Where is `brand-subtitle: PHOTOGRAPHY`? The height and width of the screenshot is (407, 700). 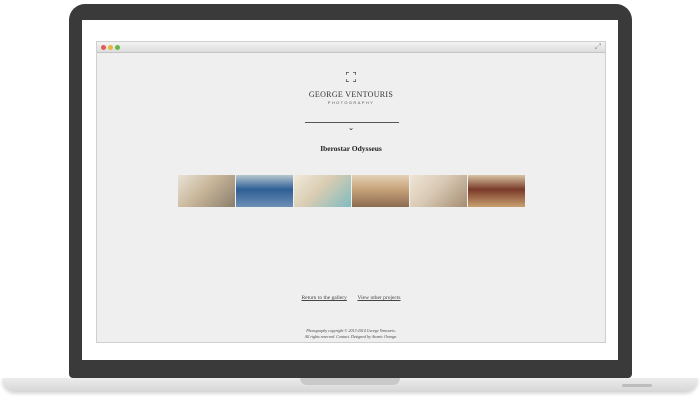 brand-subtitle: PHOTOGRAPHY is located at coordinates (351, 102).